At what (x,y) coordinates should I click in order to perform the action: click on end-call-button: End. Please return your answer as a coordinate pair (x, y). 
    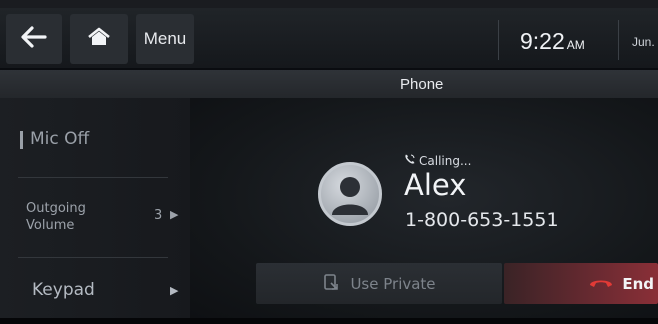
    Looking at the image, I should click on (581, 283).